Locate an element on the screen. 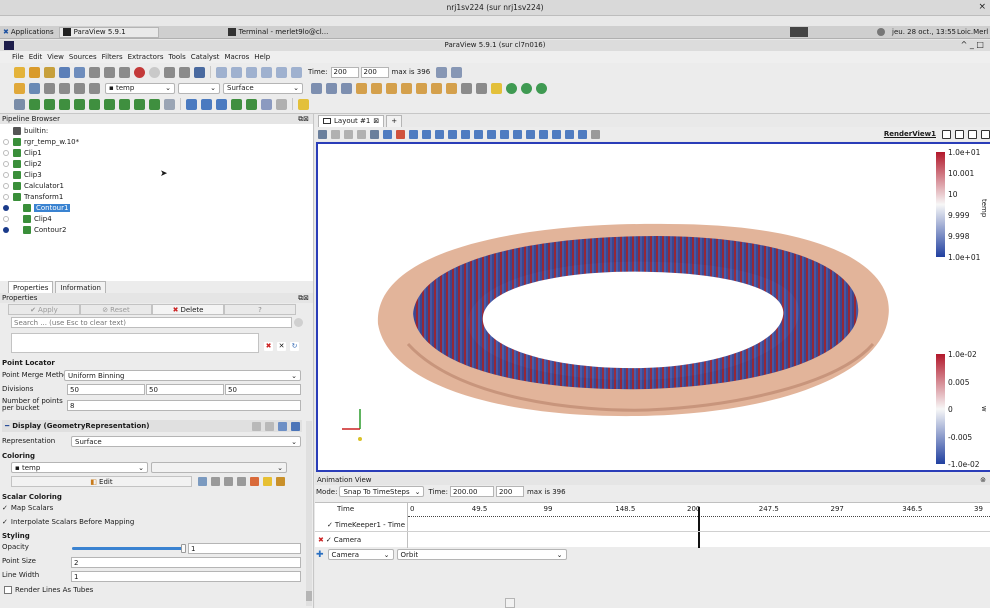 The height and width of the screenshot is (608, 990). clear-selection-icon is located at coordinates (595, 134).